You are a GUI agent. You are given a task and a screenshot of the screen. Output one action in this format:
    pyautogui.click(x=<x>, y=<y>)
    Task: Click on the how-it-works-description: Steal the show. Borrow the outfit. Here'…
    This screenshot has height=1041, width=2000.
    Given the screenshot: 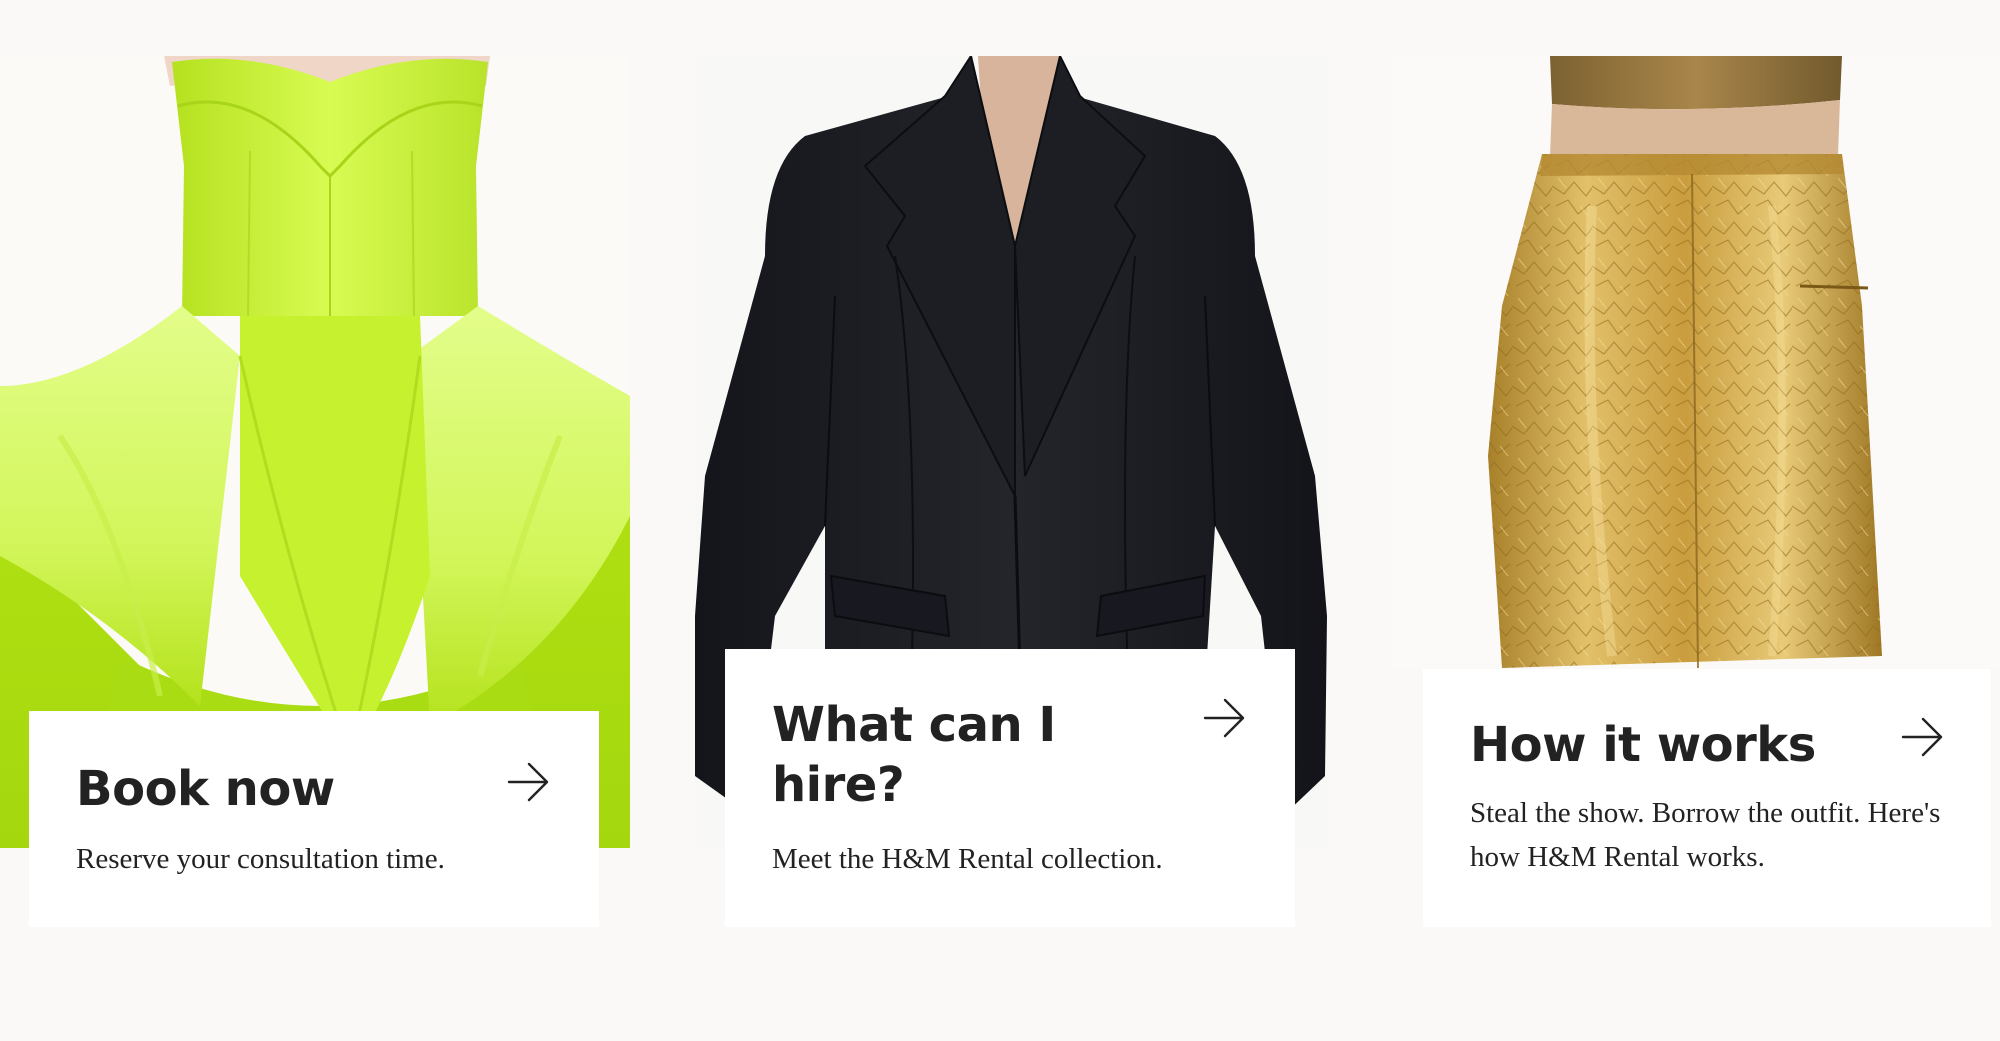 What is the action you would take?
    pyautogui.click(x=1705, y=835)
    